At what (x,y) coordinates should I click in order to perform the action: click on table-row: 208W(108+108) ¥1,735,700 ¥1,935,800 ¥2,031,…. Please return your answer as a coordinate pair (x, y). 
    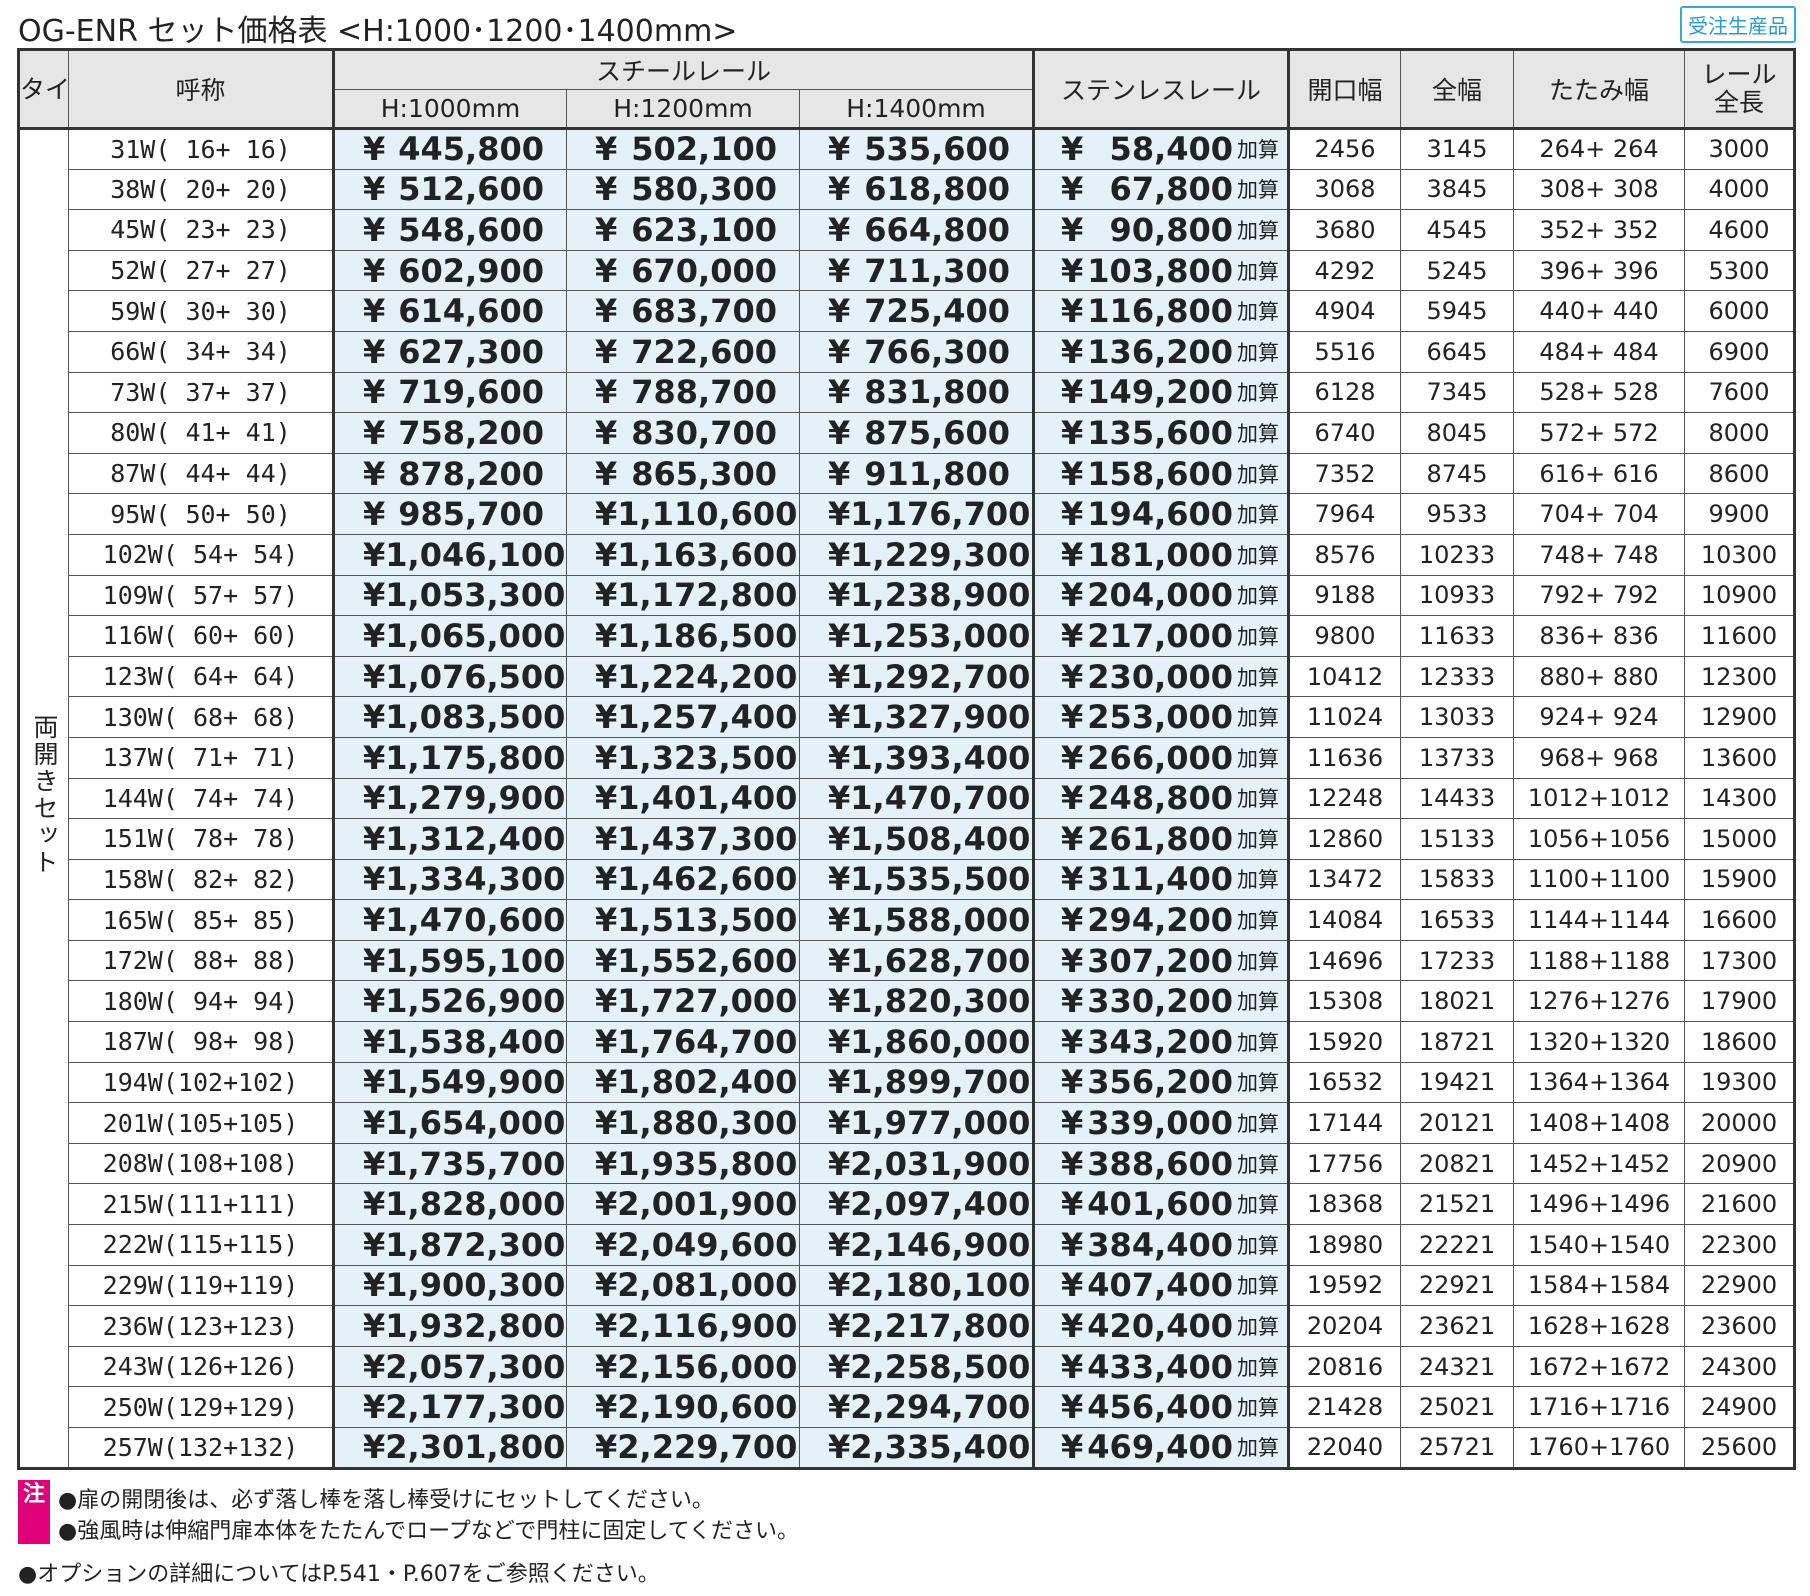
    Looking at the image, I should click on (907, 1163).